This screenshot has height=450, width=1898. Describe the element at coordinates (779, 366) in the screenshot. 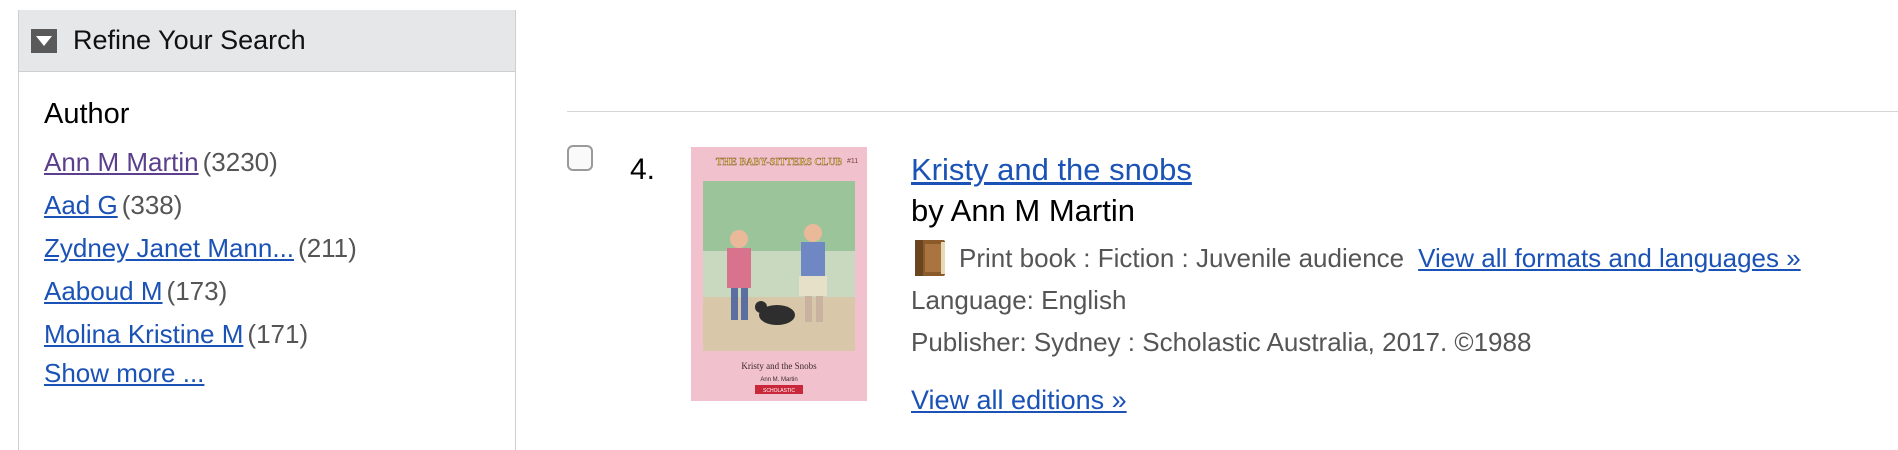

I see `cover-title: Kristy and the Snobs` at that location.